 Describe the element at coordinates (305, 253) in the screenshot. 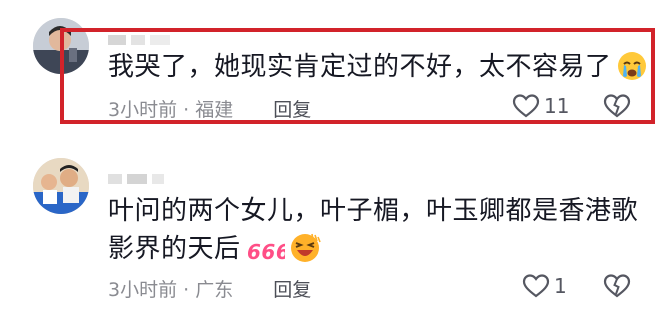

I see `laughing-face-icon` at that location.